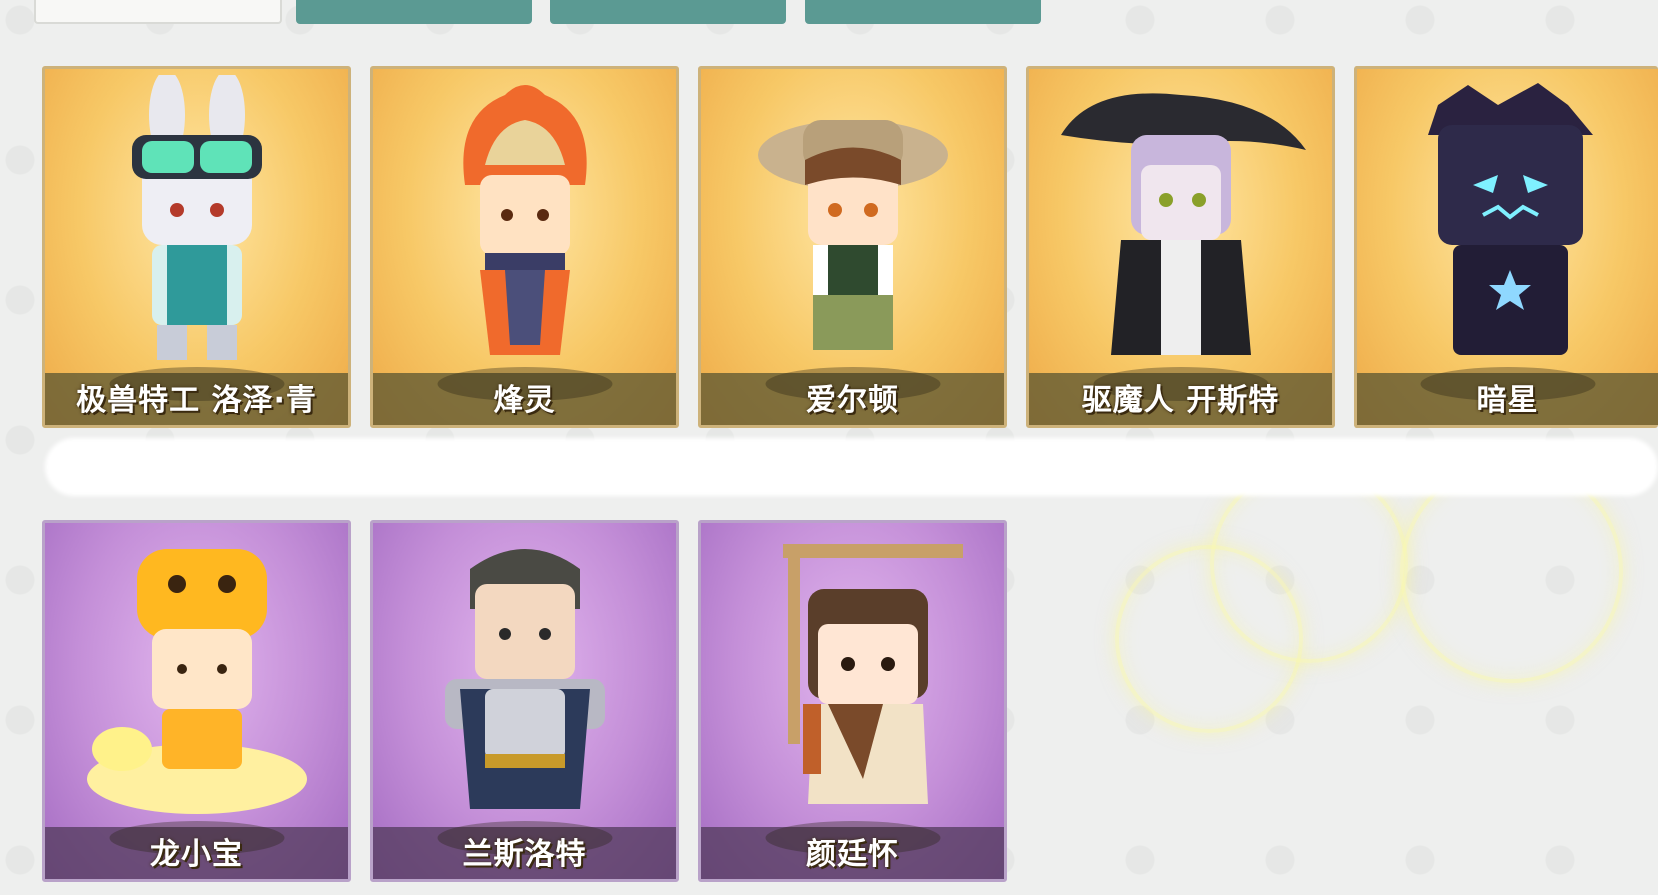  What do you see at coordinates (1510, 219) in the screenshot?
I see `dark-cube-icon` at bounding box center [1510, 219].